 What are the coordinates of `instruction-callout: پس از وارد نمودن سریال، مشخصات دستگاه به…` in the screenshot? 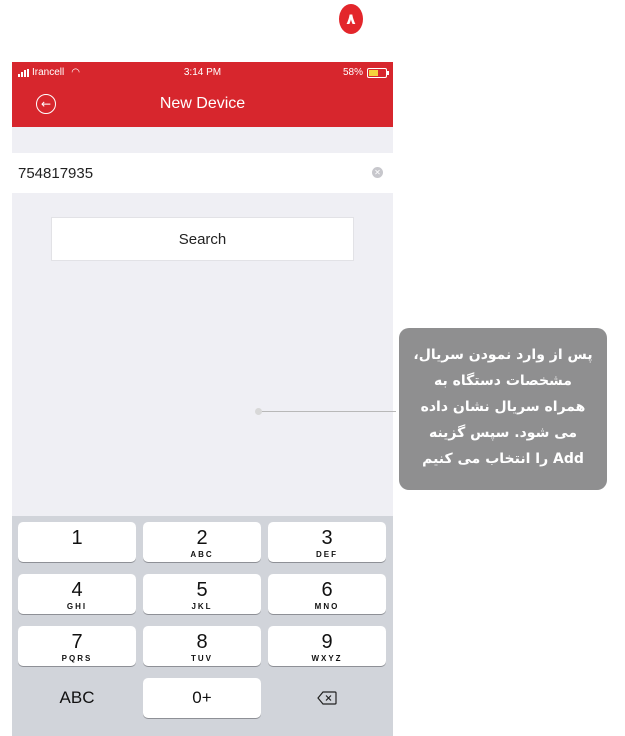 It's located at (503, 409).